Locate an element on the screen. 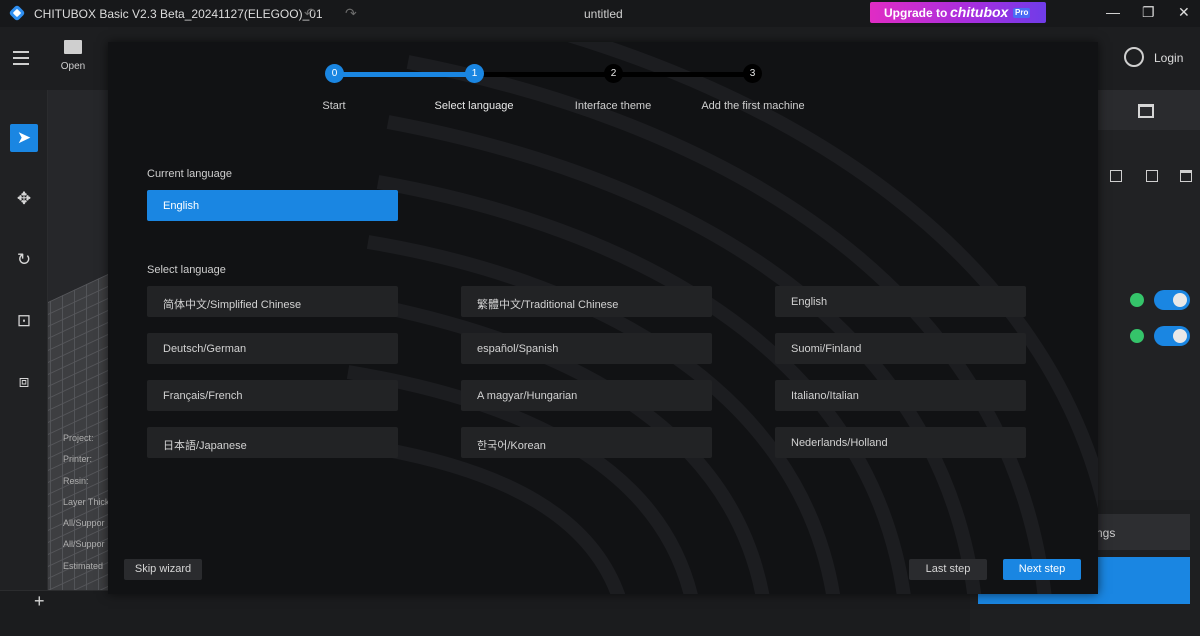  language-option: Deutsch/German is located at coordinates (272, 348).